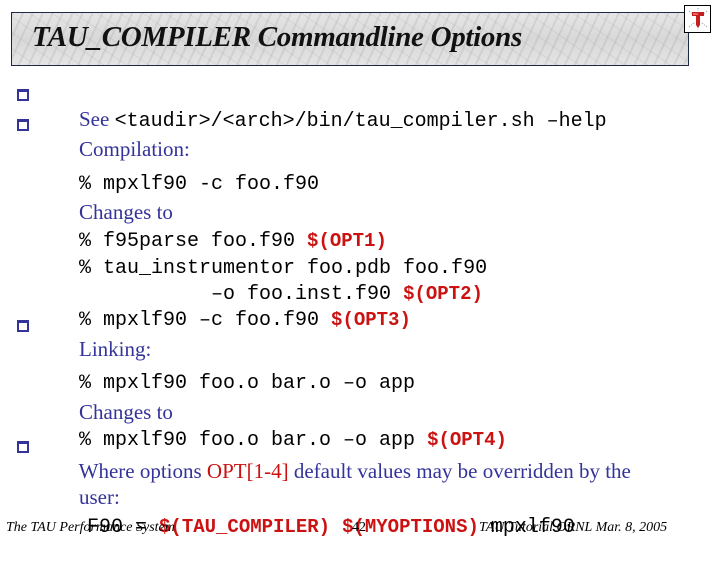 The width and height of the screenshot is (720, 564). I want to click on footer-presentation-title: The TAU Performance System, so click(90, 527).